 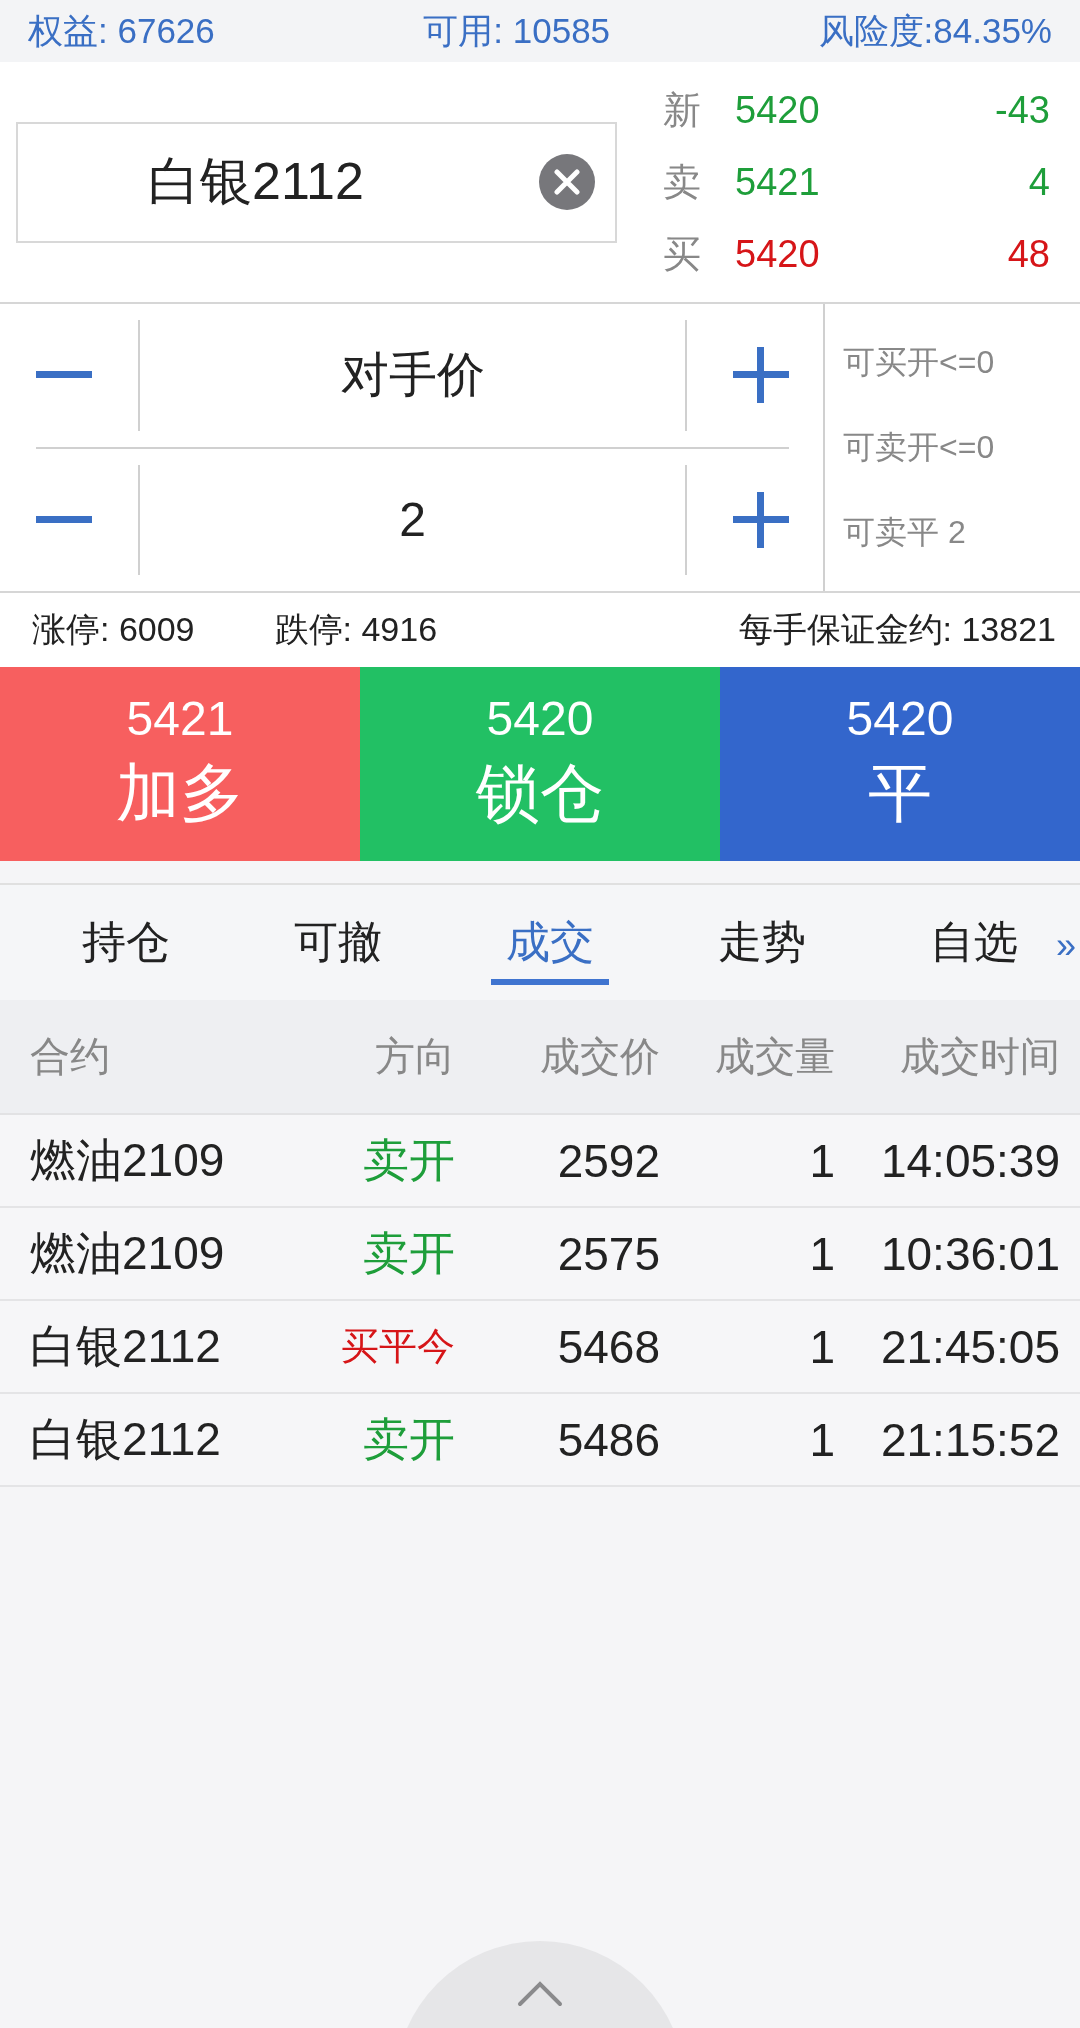 I want to click on limit-down-text: 跌停: 4916, so click(x=356, y=629).